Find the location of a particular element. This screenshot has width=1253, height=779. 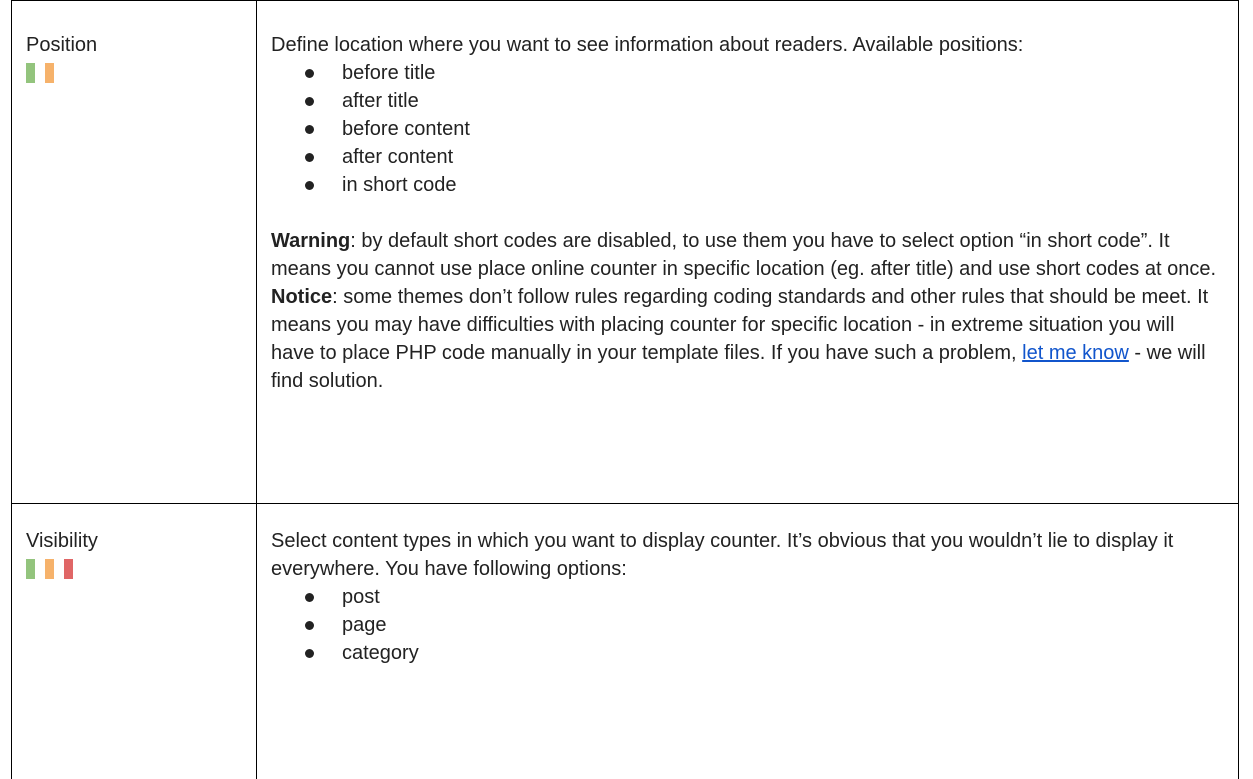

list-item: in short code is located at coordinates (763, 185).